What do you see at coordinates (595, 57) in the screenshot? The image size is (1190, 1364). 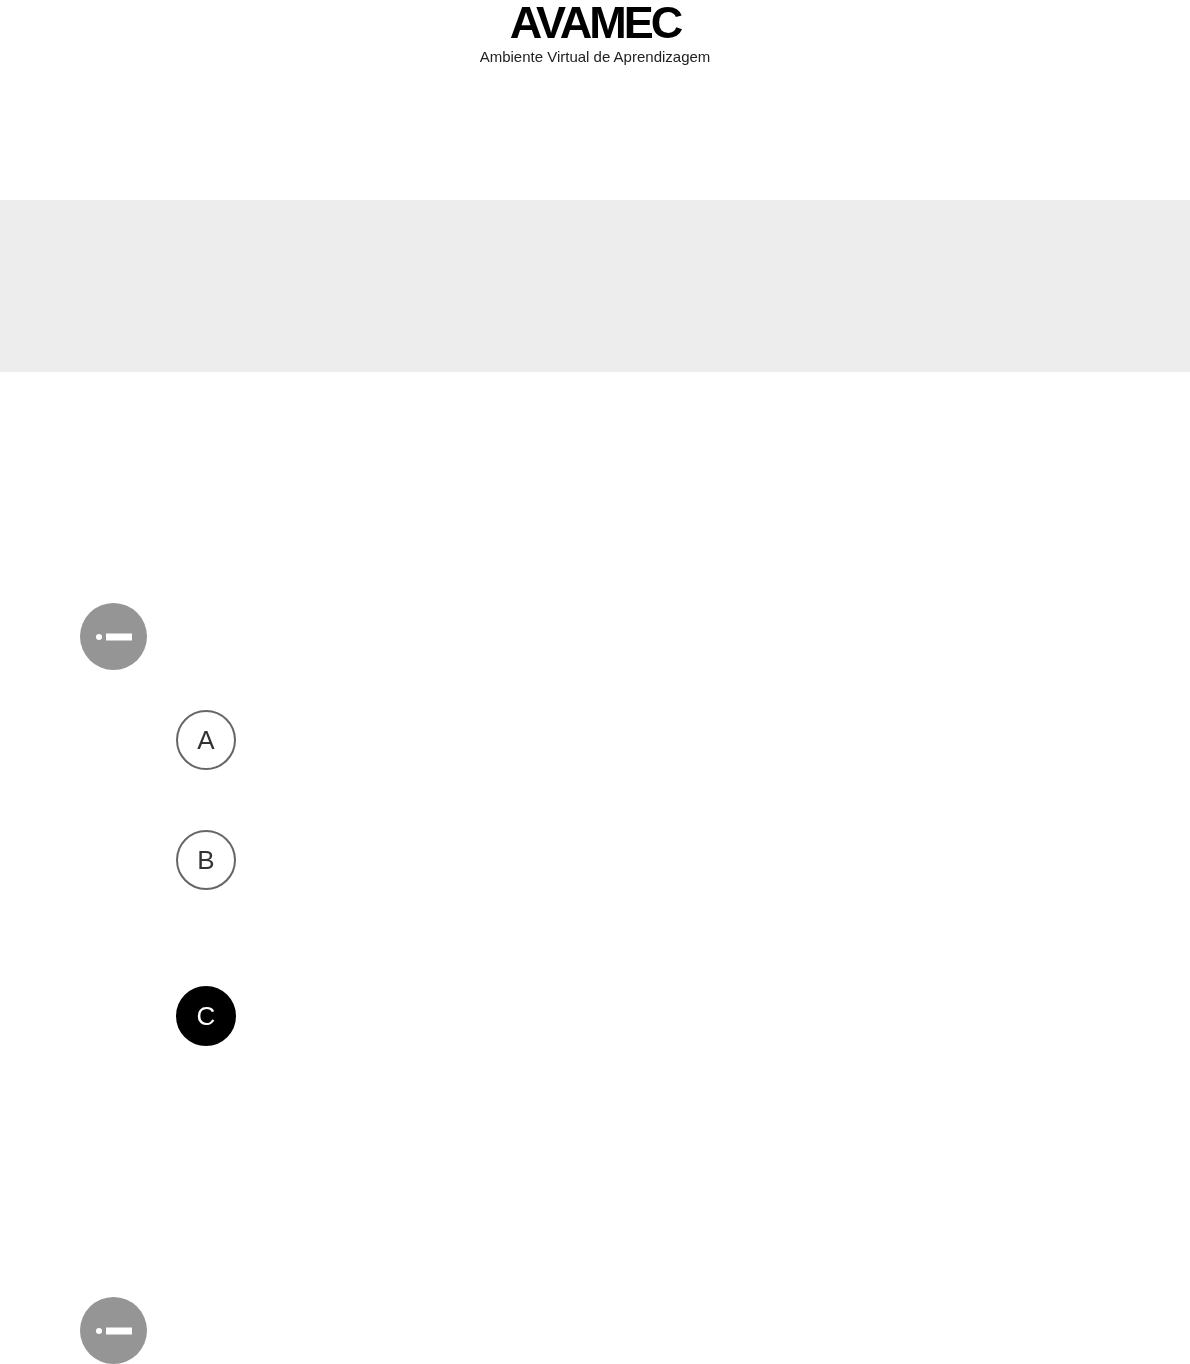 I see `logo-subtitle: Ambiente Virtual de Aprendizagem` at bounding box center [595, 57].